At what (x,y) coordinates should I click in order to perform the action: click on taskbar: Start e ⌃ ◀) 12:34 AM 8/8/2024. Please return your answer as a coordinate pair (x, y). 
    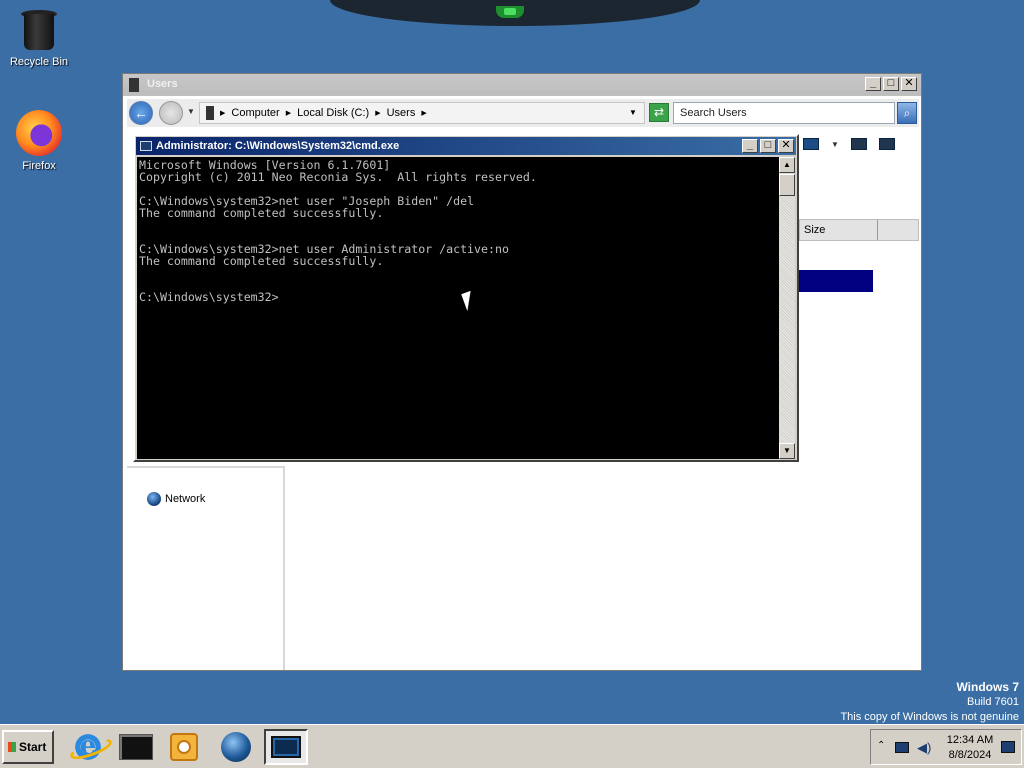
    Looking at the image, I should click on (512, 746).